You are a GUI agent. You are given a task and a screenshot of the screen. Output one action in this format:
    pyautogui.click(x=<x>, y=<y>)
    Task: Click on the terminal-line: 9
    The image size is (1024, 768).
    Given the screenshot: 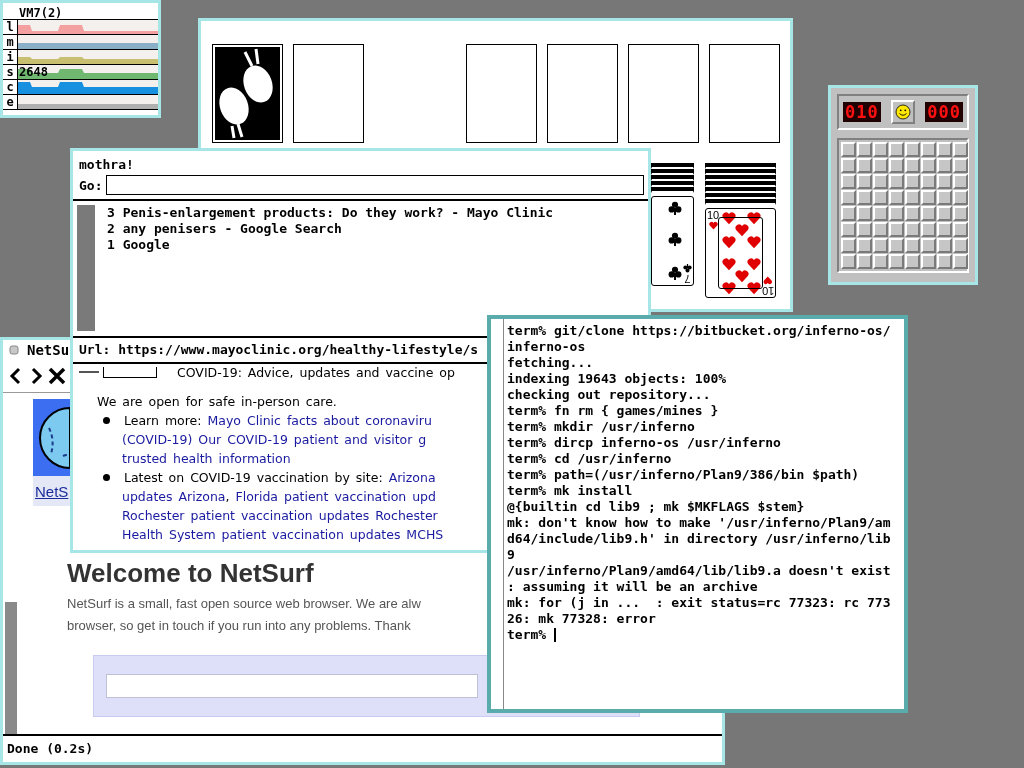 What is the action you would take?
    pyautogui.click(x=511, y=555)
    